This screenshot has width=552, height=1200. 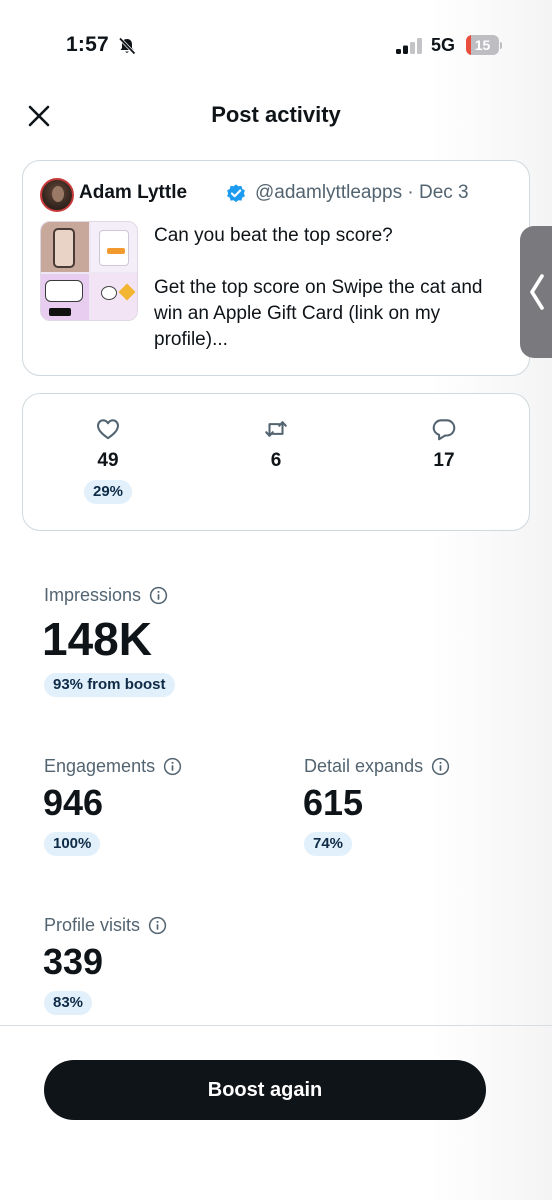 I want to click on author-name: Adam Lyttle, so click(x=133, y=192).